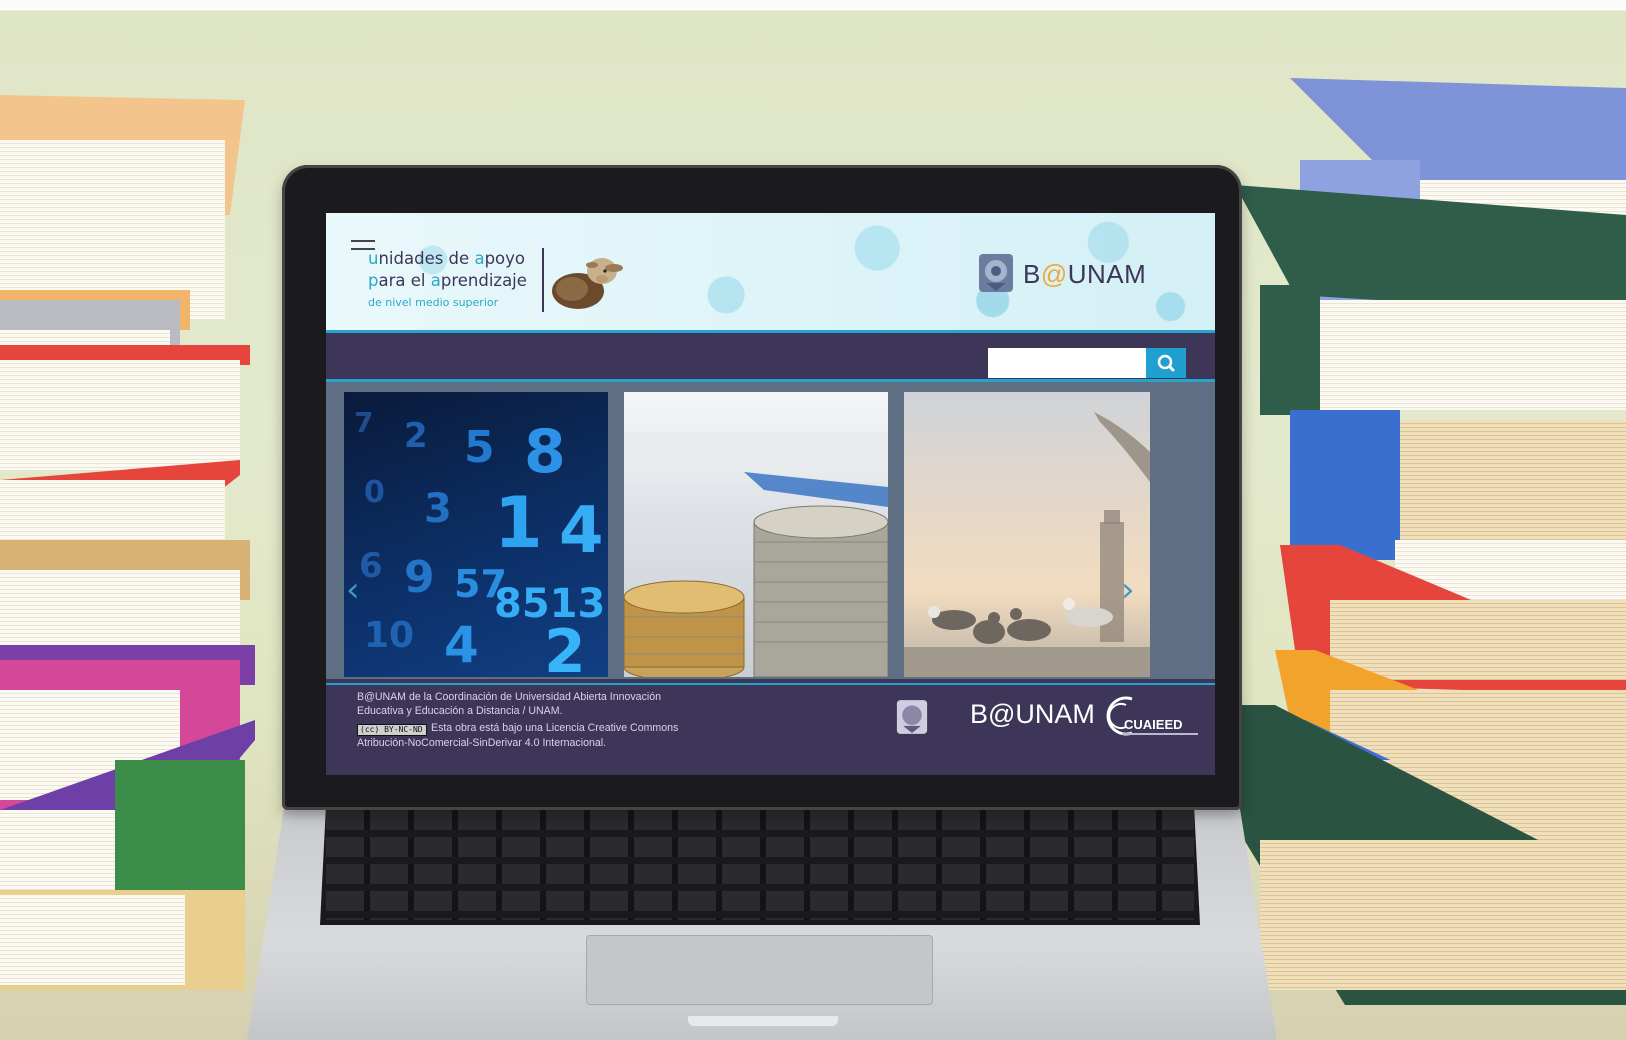 The width and height of the screenshot is (1626, 1040). I want to click on number-glyph: 5, so click(479, 447).